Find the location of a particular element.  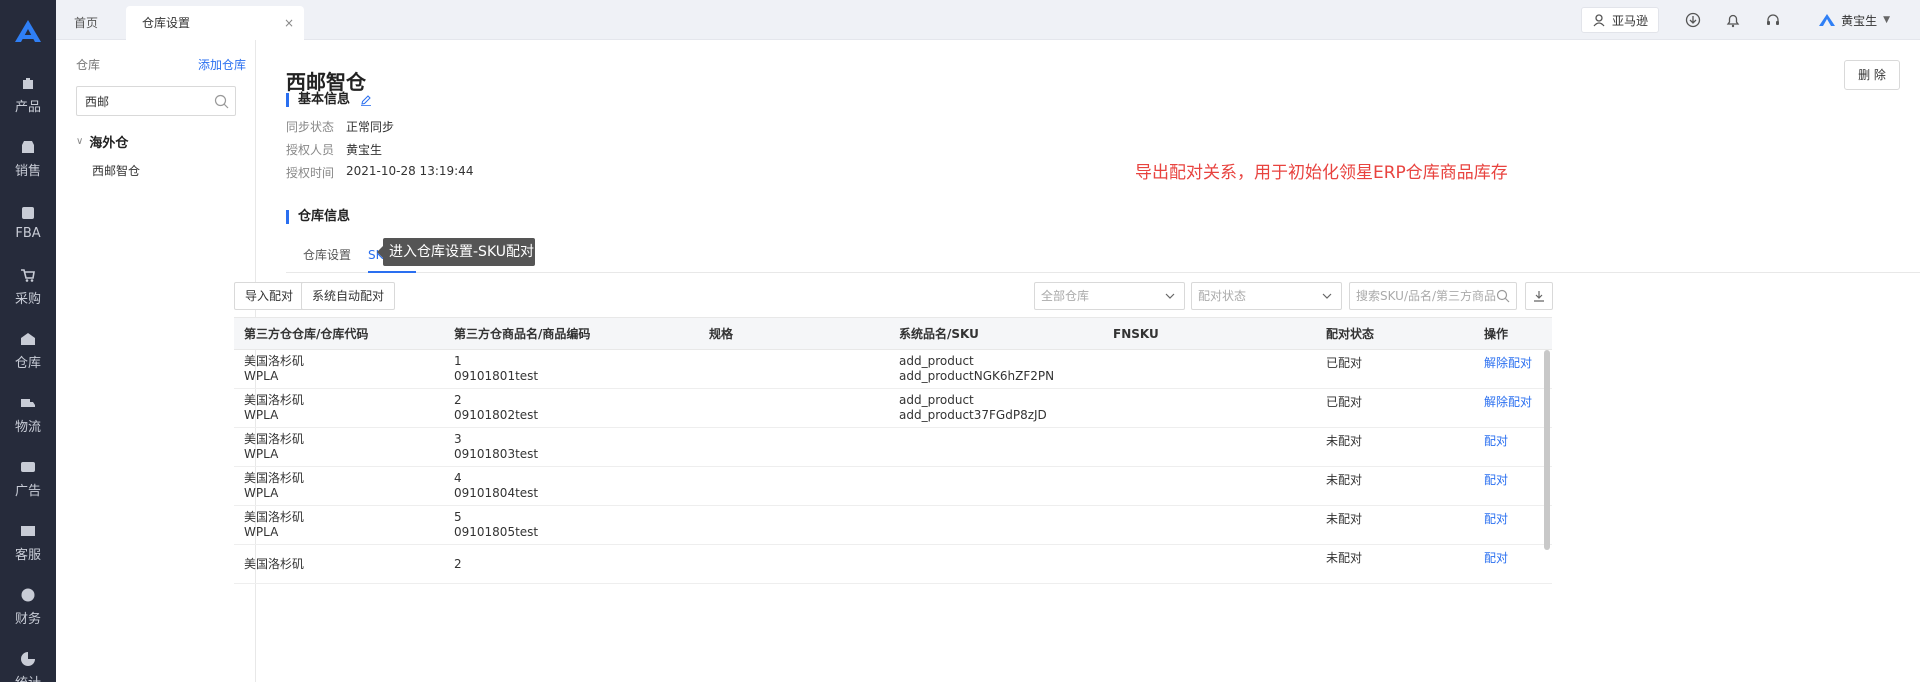

export-button is located at coordinates (1539, 296).